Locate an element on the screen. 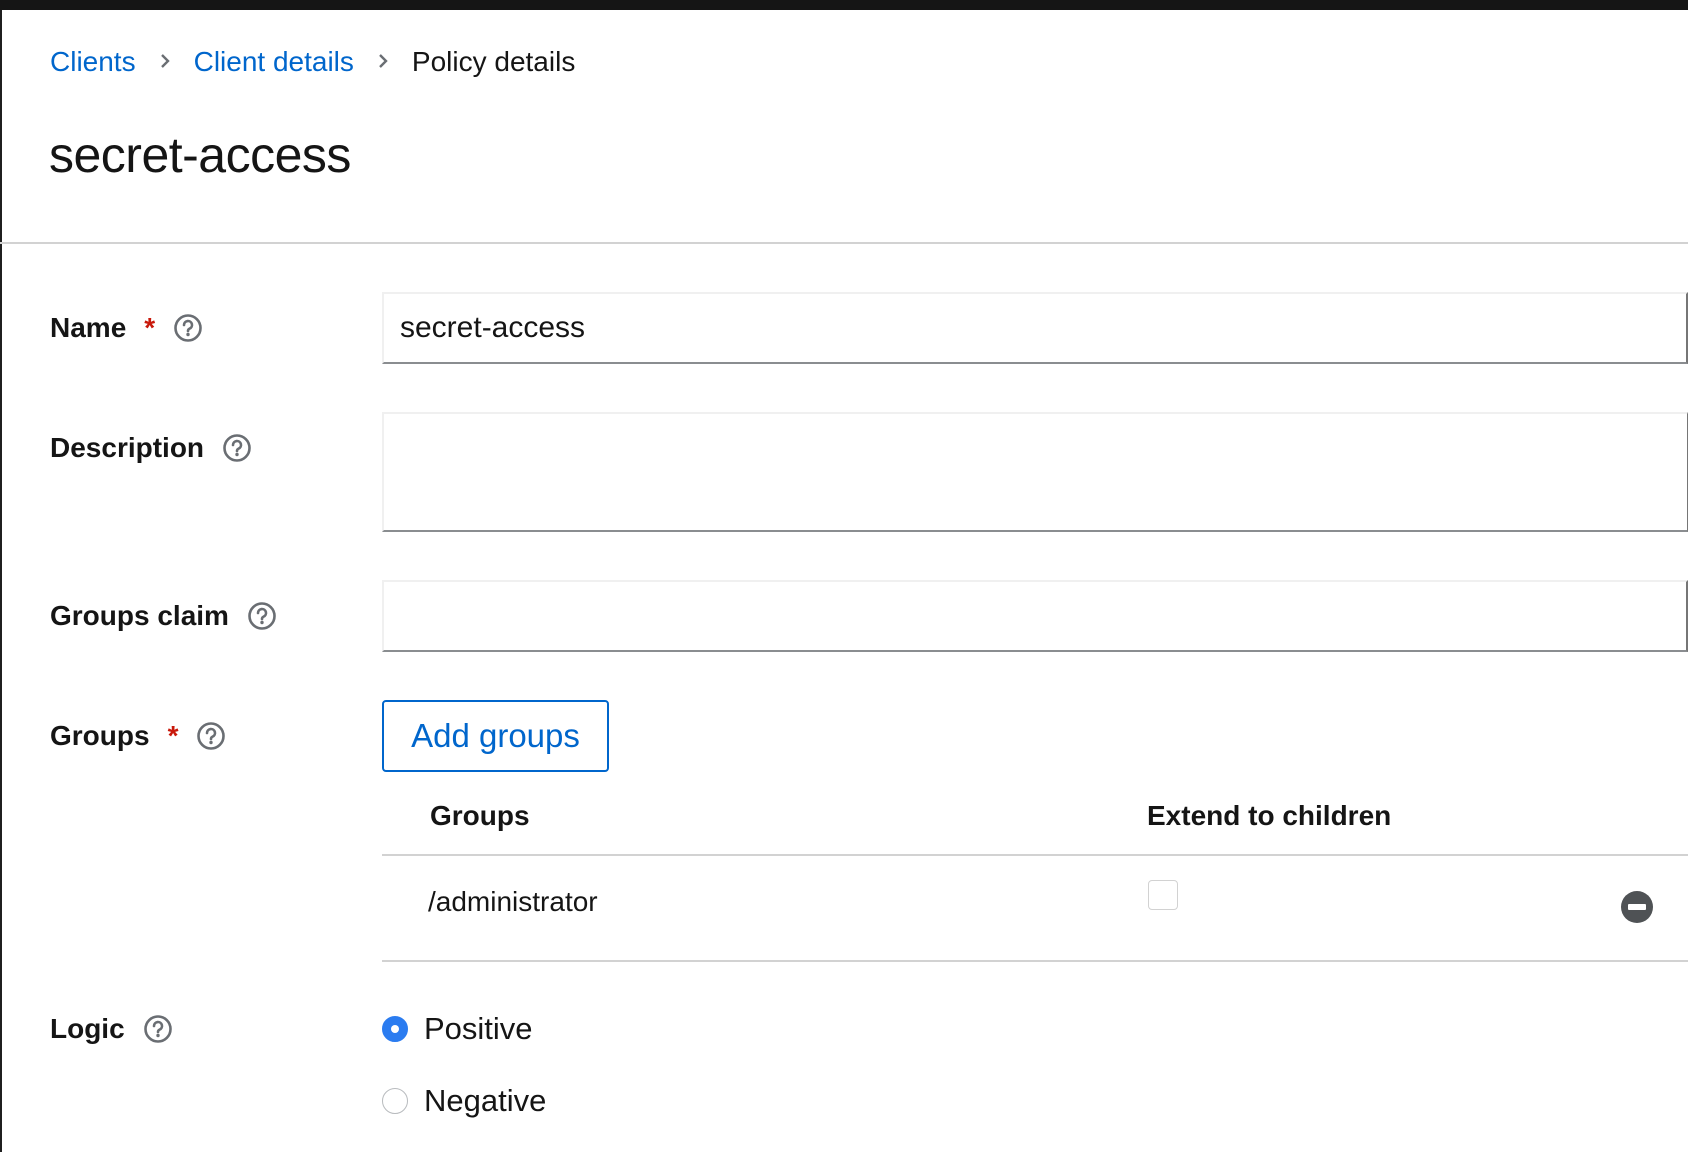 This screenshot has height=1152, width=1688. logic-label-group: Logic is located at coordinates (111, 1029).